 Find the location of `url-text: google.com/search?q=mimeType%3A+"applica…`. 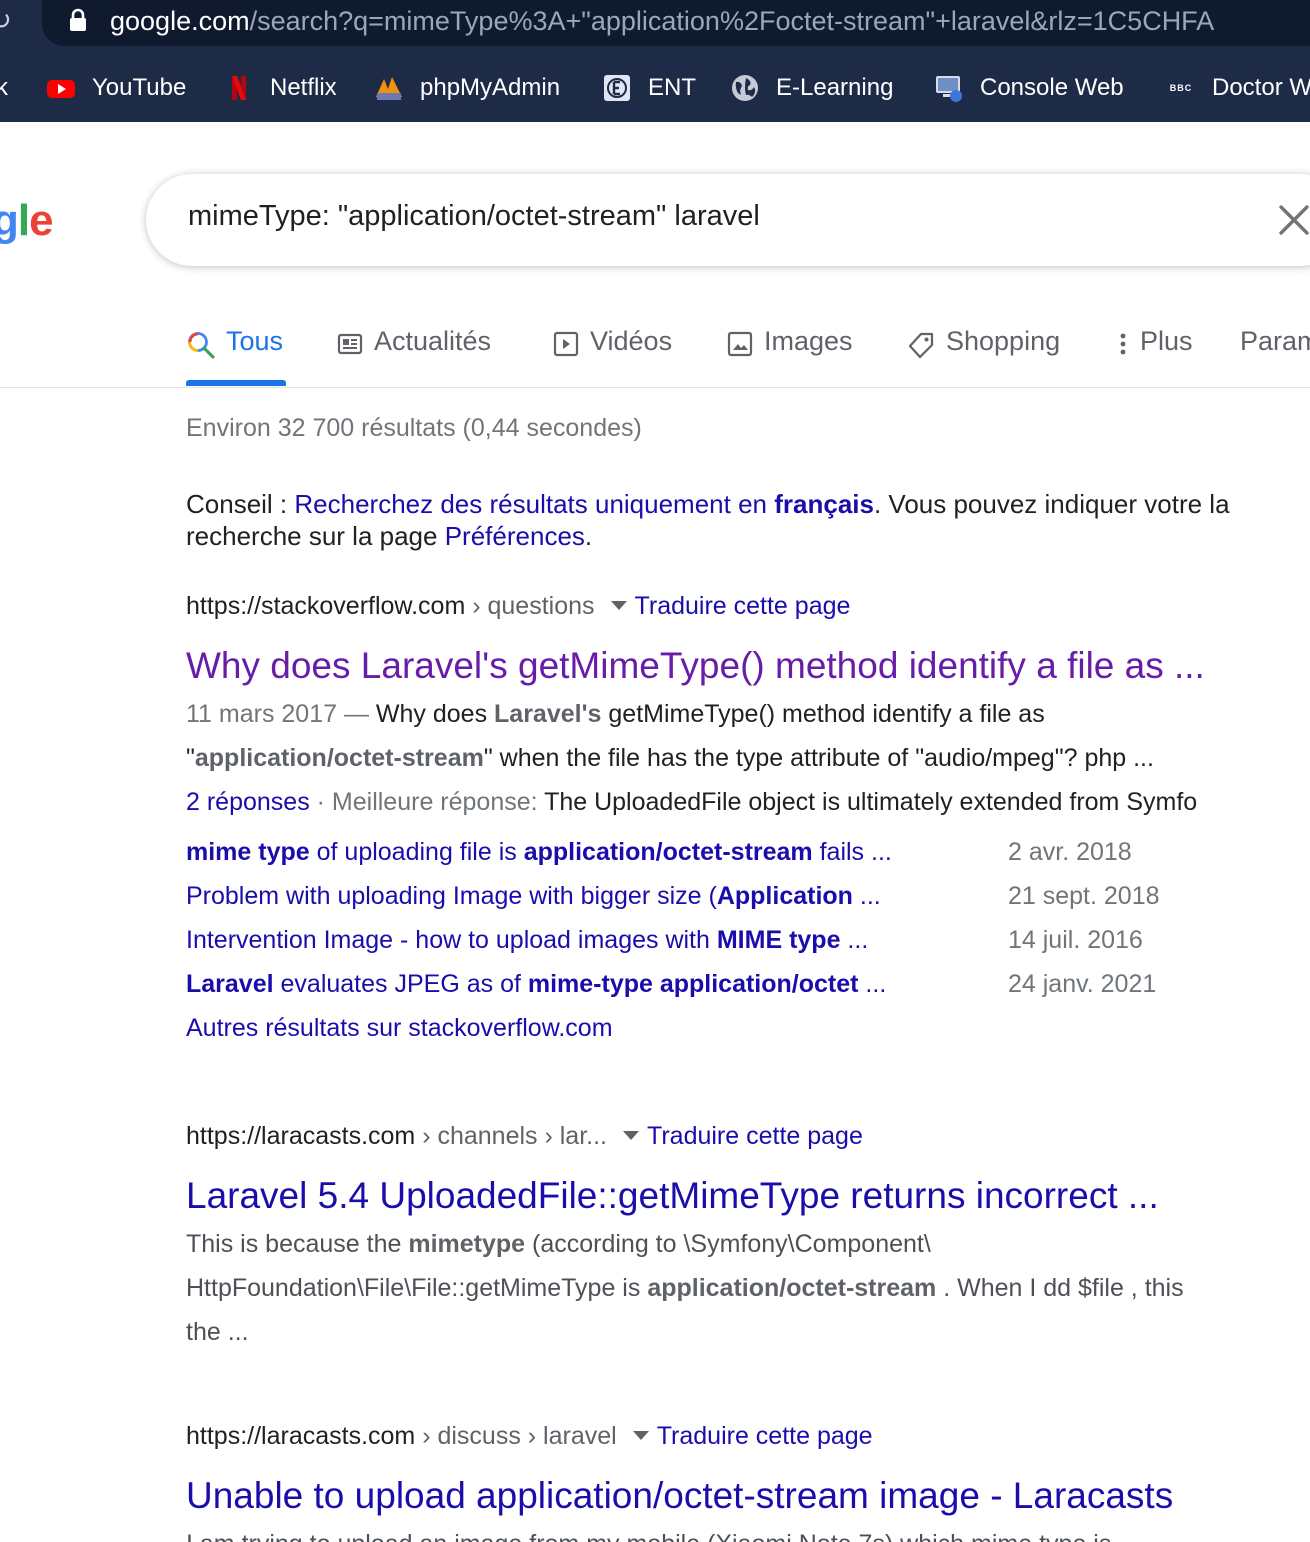

url-text: google.com/search?q=mimeType%3A+"applica… is located at coordinates (662, 21).